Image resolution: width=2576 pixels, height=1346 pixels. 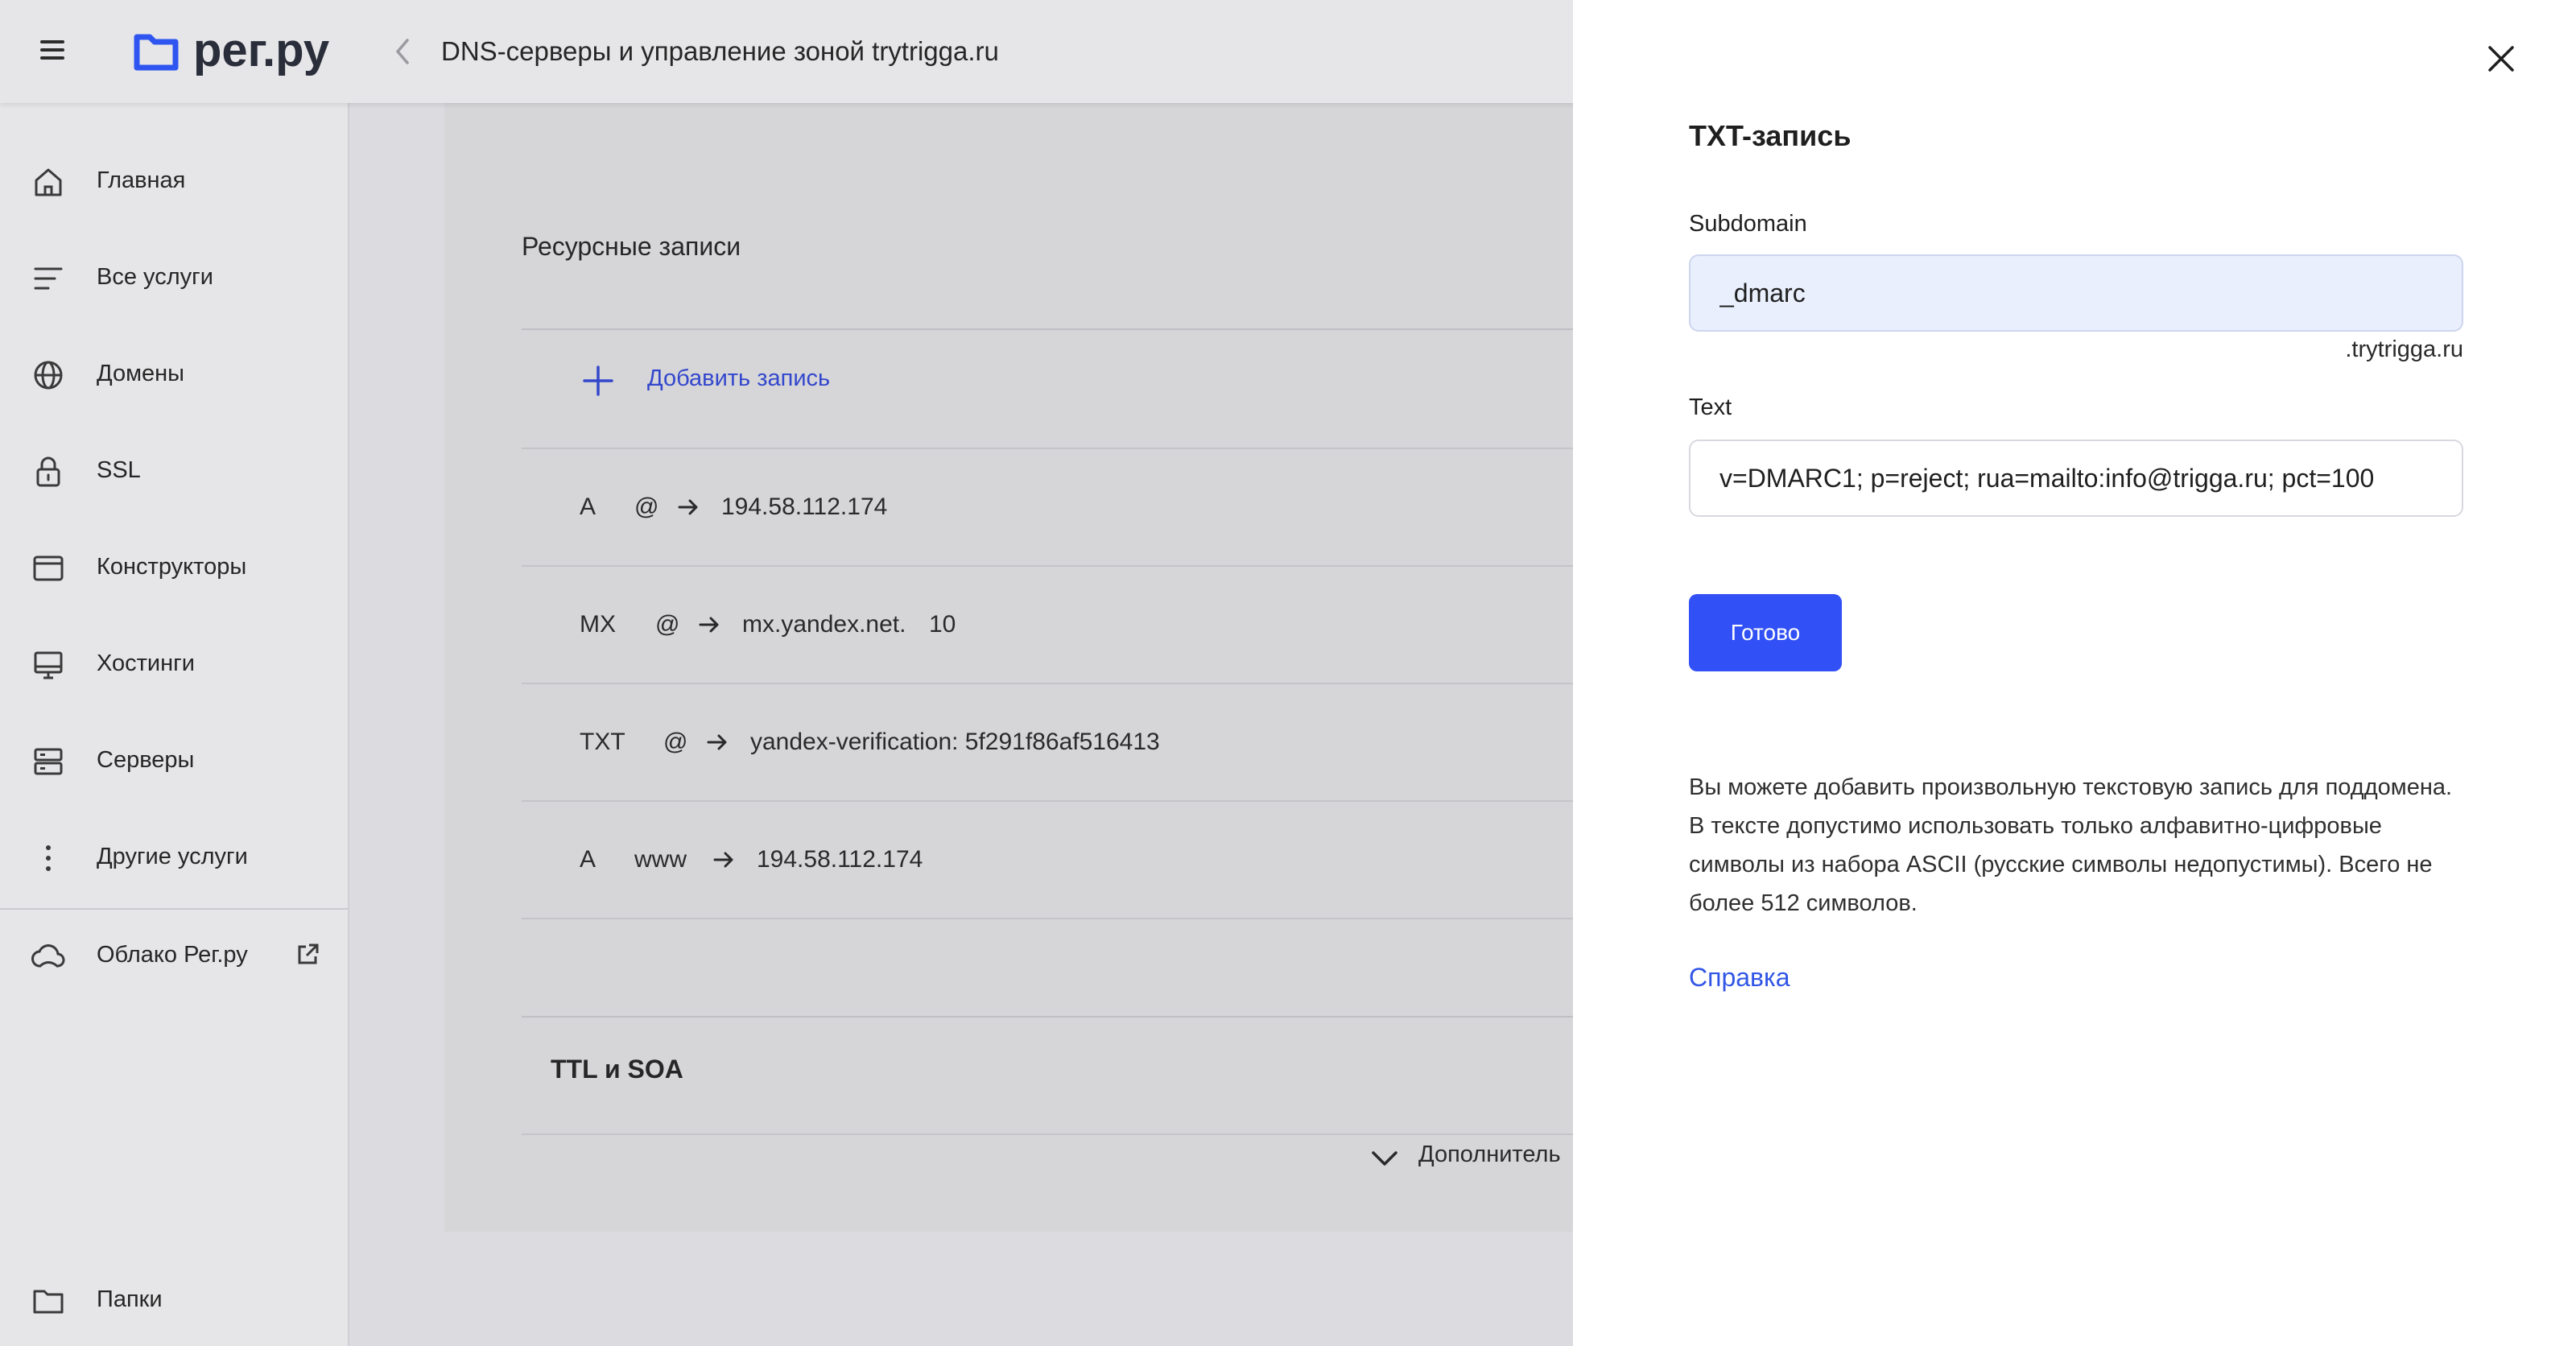 I want to click on browser-window-icon, so click(x=48, y=568).